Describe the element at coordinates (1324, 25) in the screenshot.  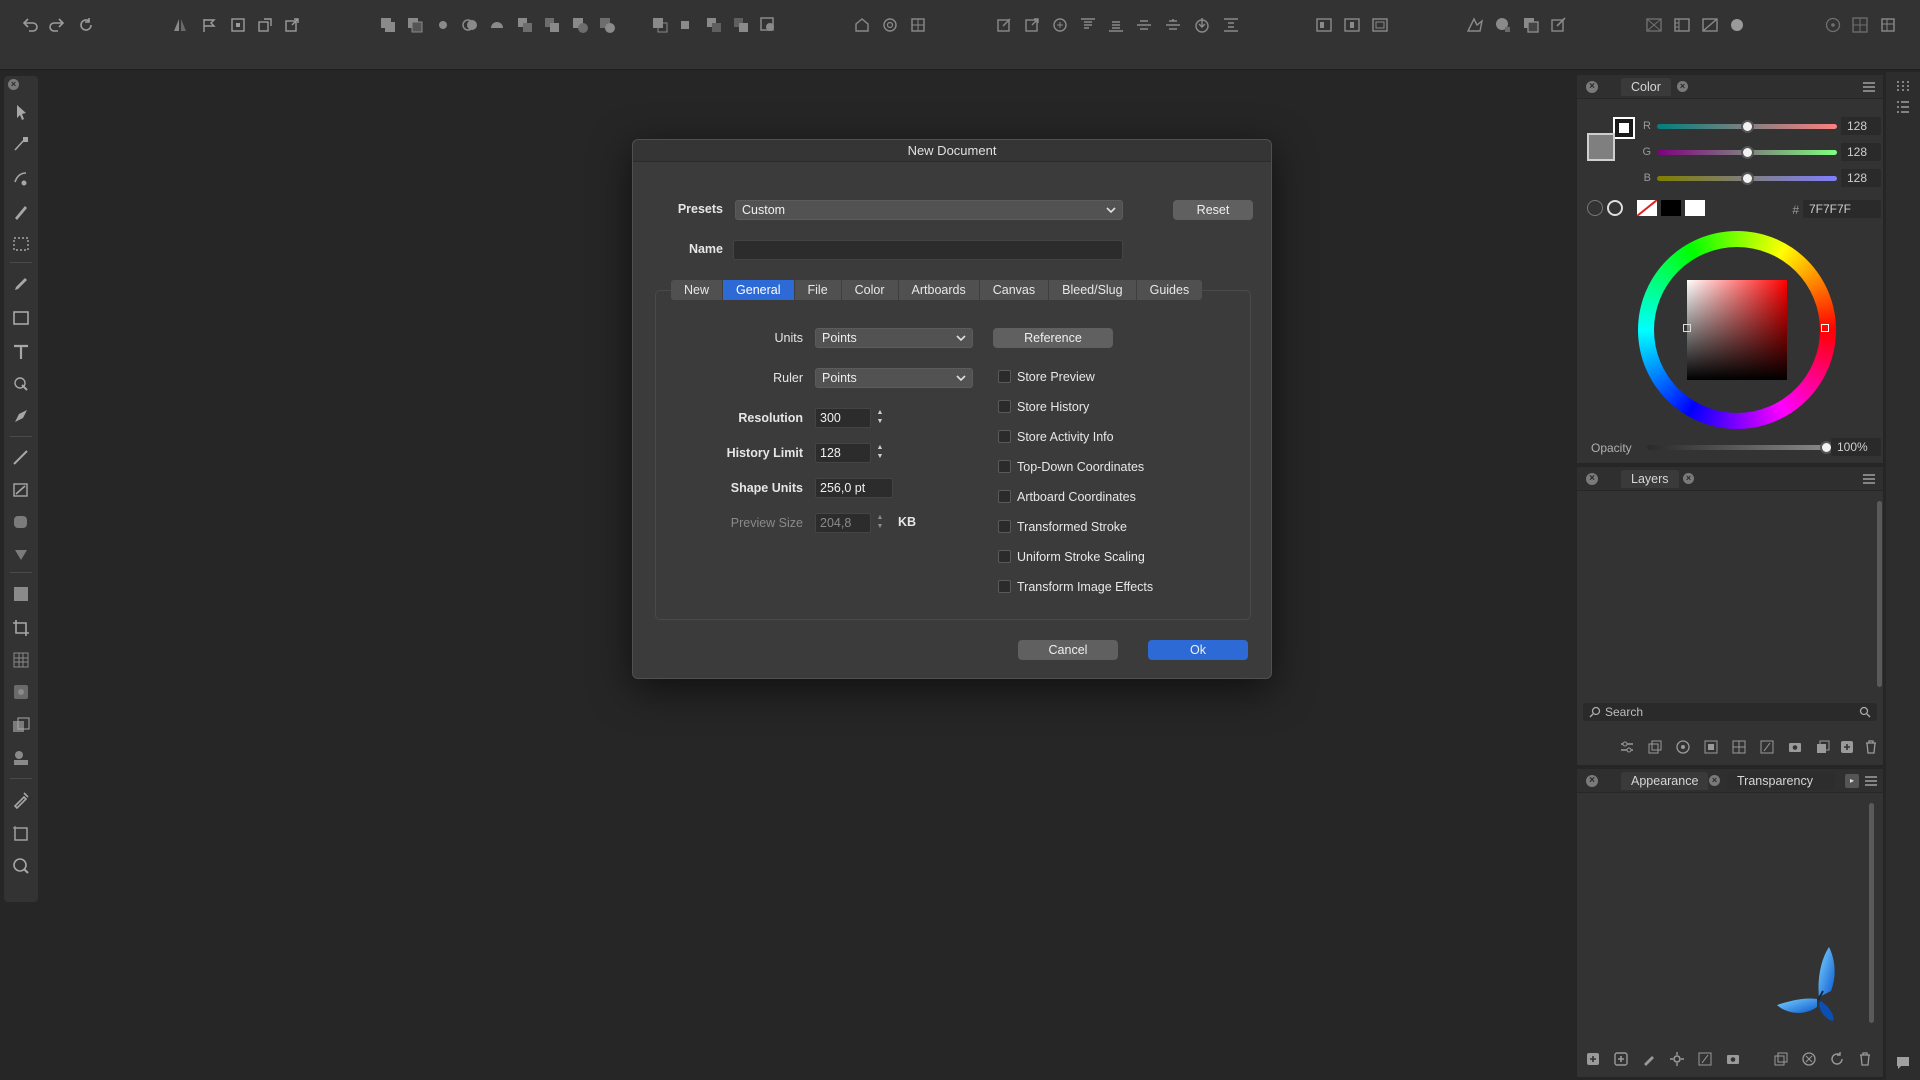
I see `view-mode-icon` at that location.